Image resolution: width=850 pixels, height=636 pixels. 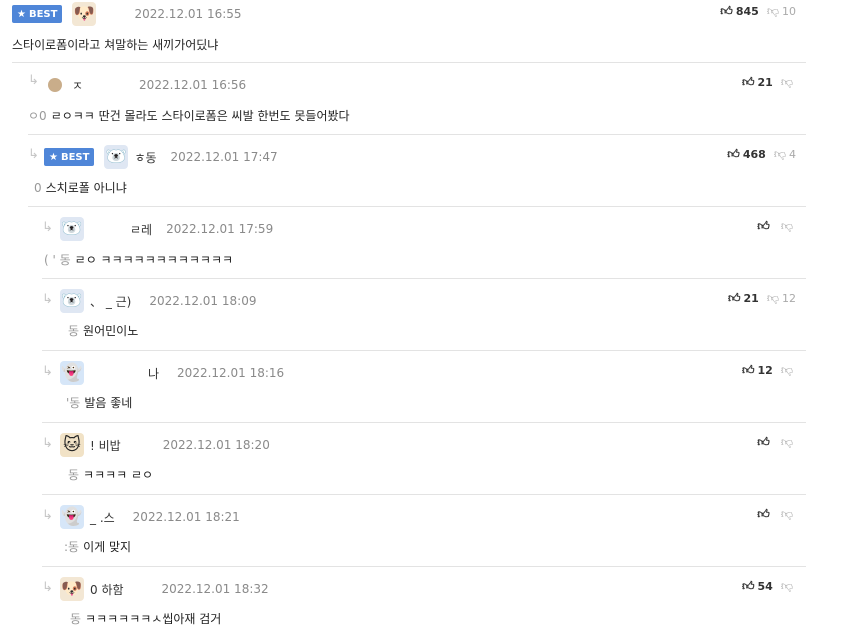 What do you see at coordinates (71, 547) in the screenshot?
I see `mention: :동` at bounding box center [71, 547].